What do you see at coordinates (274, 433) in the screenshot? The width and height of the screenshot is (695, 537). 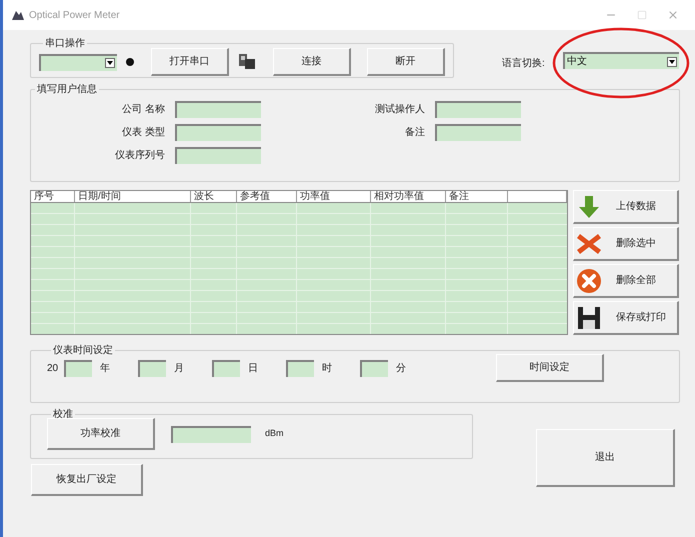 I see `unit-label: dBm` at bounding box center [274, 433].